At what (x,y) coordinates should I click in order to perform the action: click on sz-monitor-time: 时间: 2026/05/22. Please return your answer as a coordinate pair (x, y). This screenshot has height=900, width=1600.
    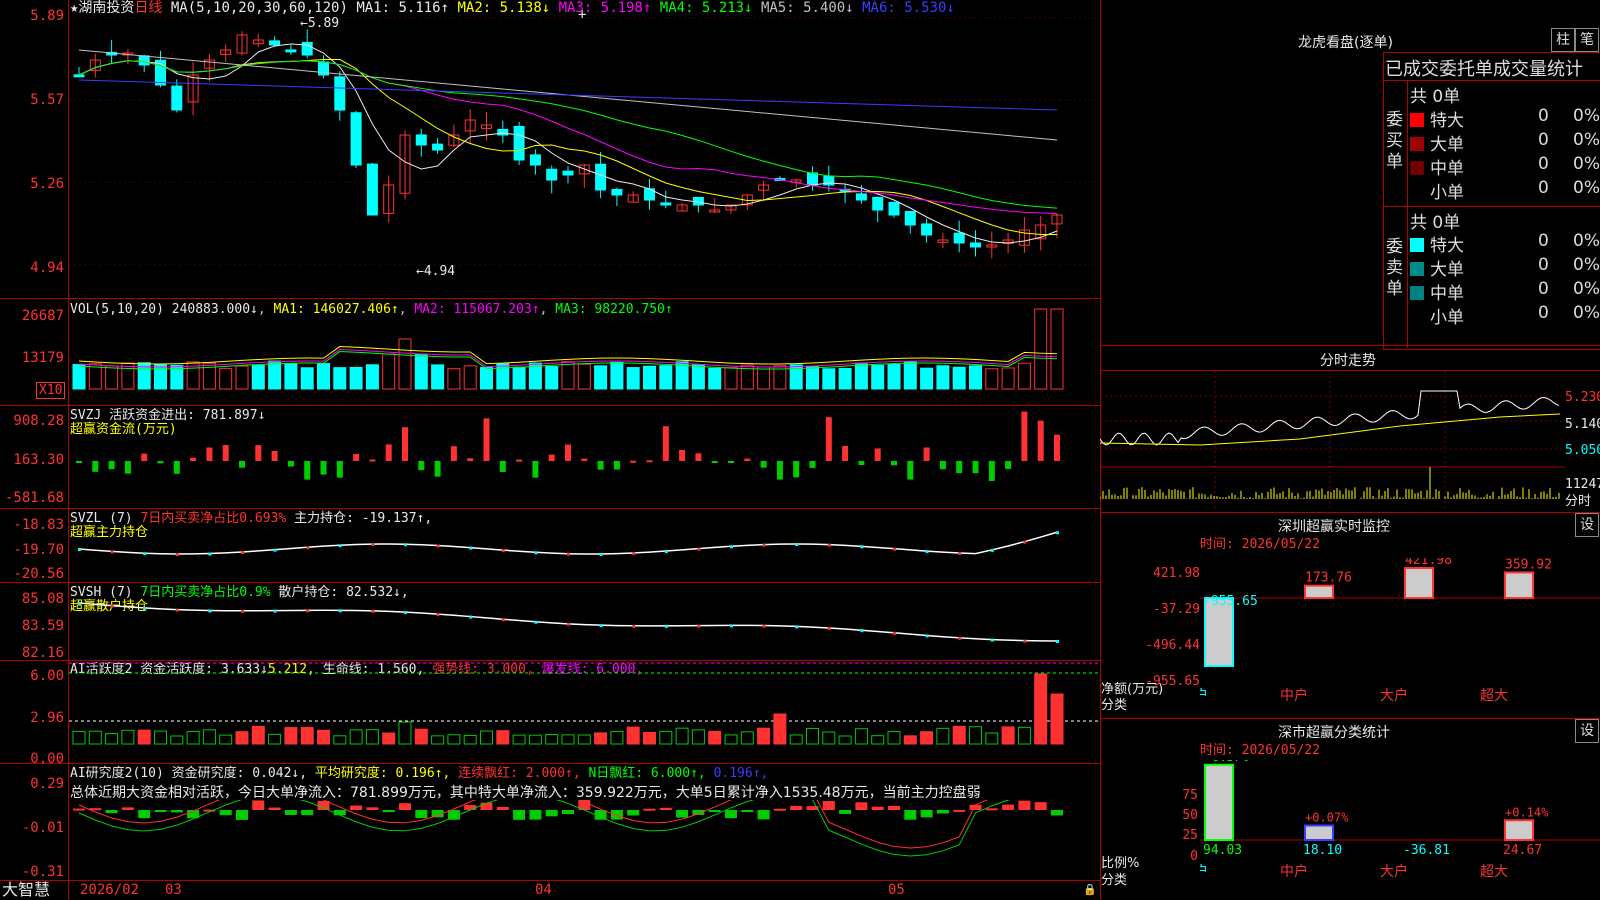
    Looking at the image, I should click on (1260, 544).